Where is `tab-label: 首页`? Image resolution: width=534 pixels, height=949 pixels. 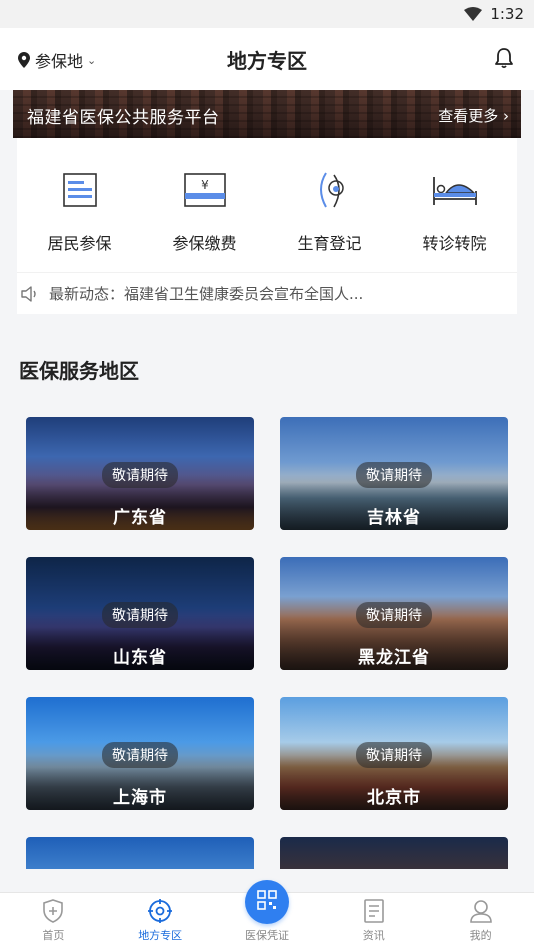
tab-label: 首页 is located at coordinates (53, 935).